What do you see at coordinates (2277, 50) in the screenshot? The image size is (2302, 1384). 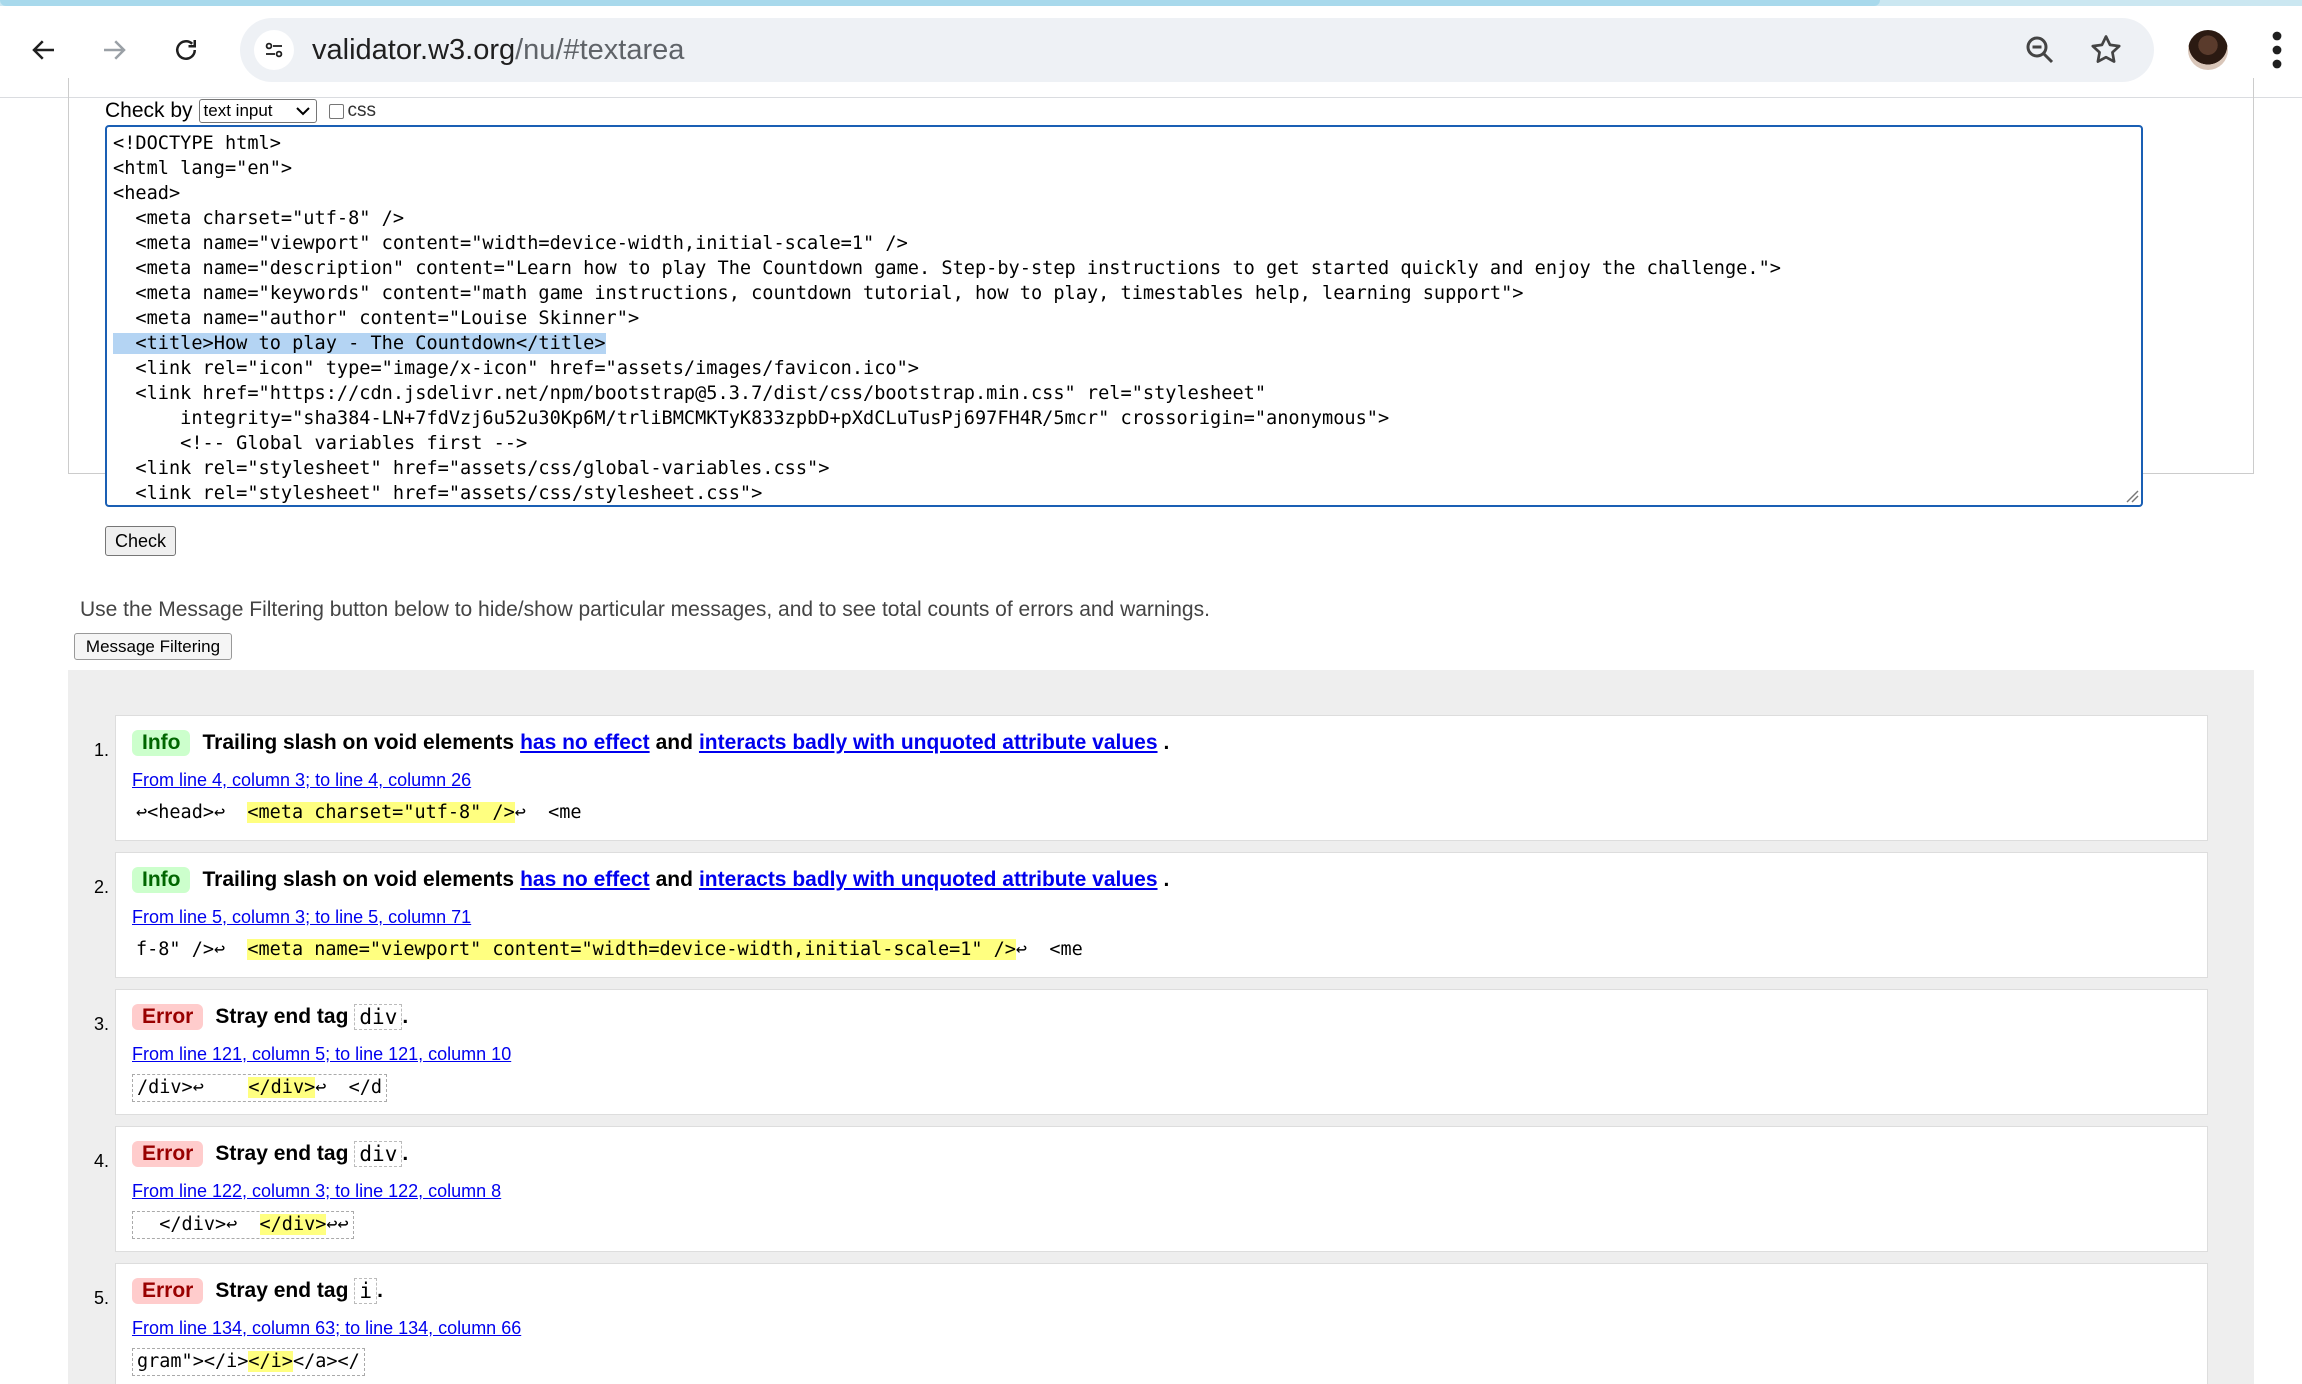 I see `more-vert-icon` at bounding box center [2277, 50].